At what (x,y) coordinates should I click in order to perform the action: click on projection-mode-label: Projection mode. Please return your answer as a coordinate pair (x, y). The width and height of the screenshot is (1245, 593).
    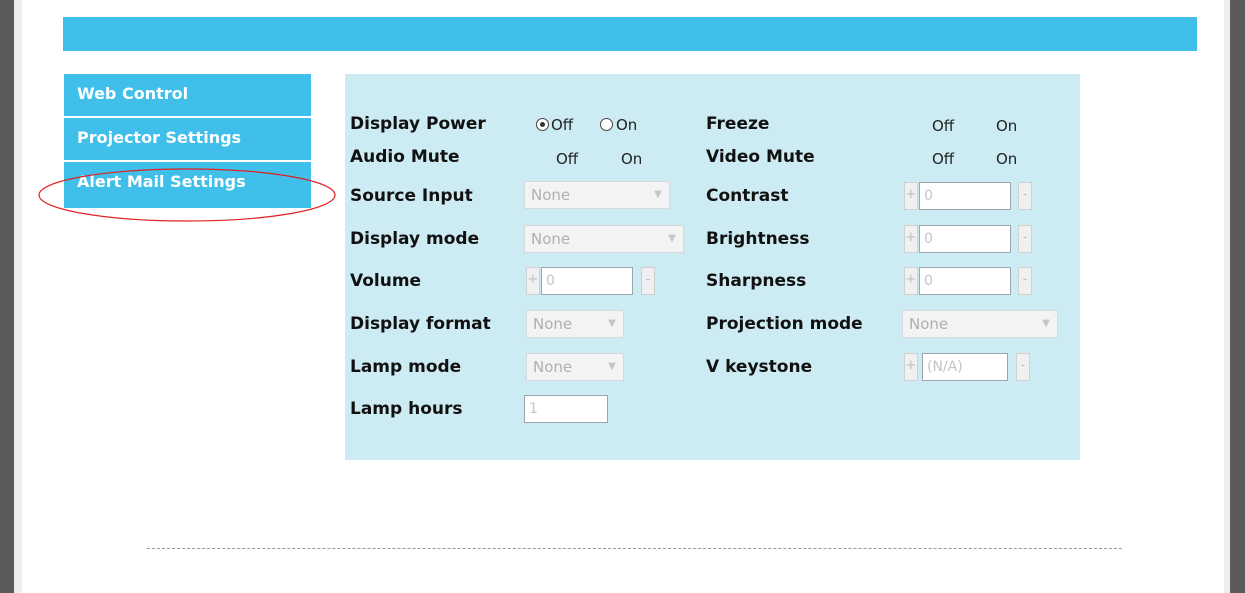
    Looking at the image, I should click on (784, 324).